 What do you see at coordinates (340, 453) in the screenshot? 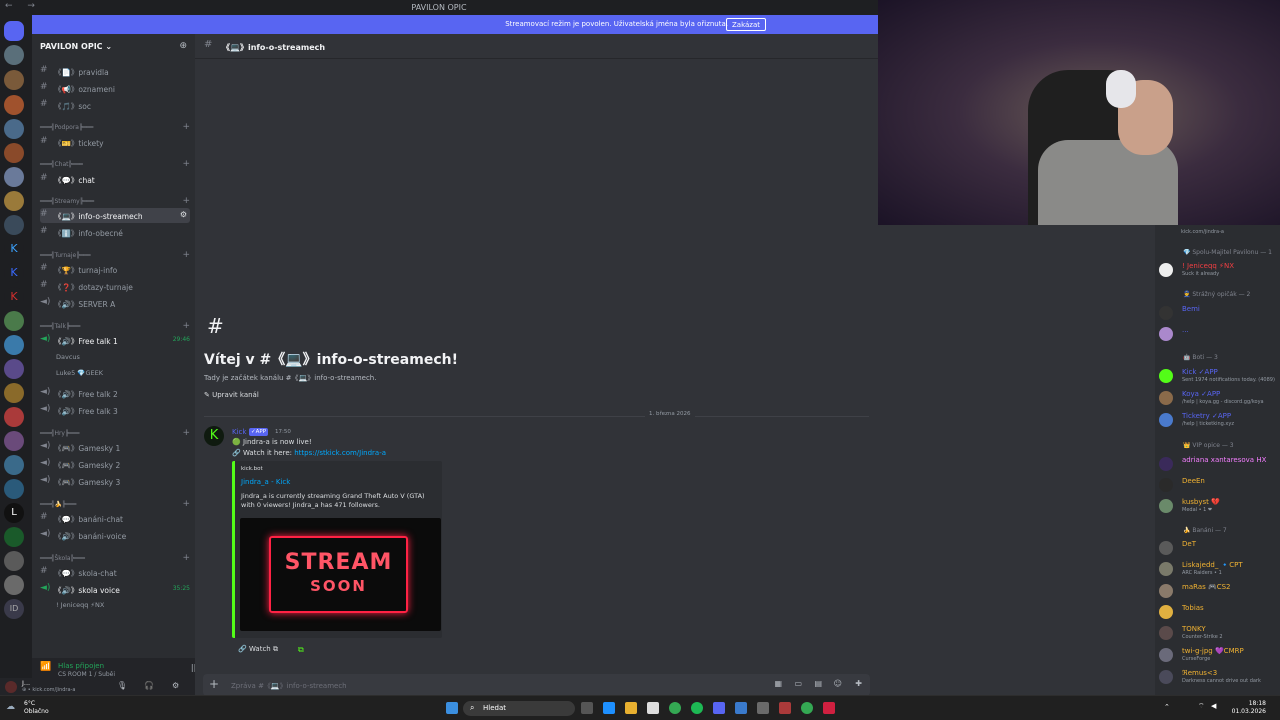
I see `stream-link: https://stkick.com/Jindra-a` at bounding box center [340, 453].